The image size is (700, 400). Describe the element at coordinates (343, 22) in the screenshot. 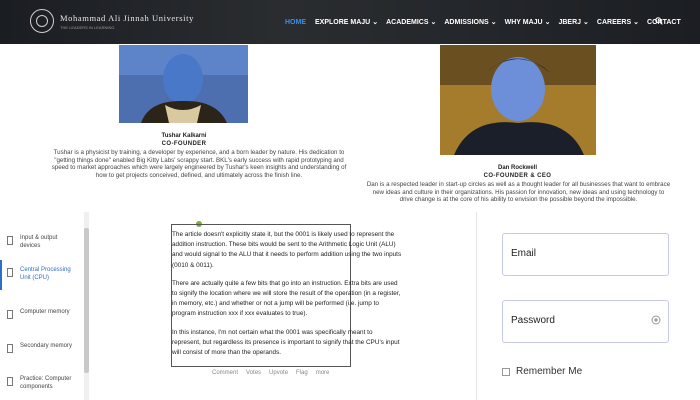

I see `nav-label: EXPLORE MAJU` at that location.